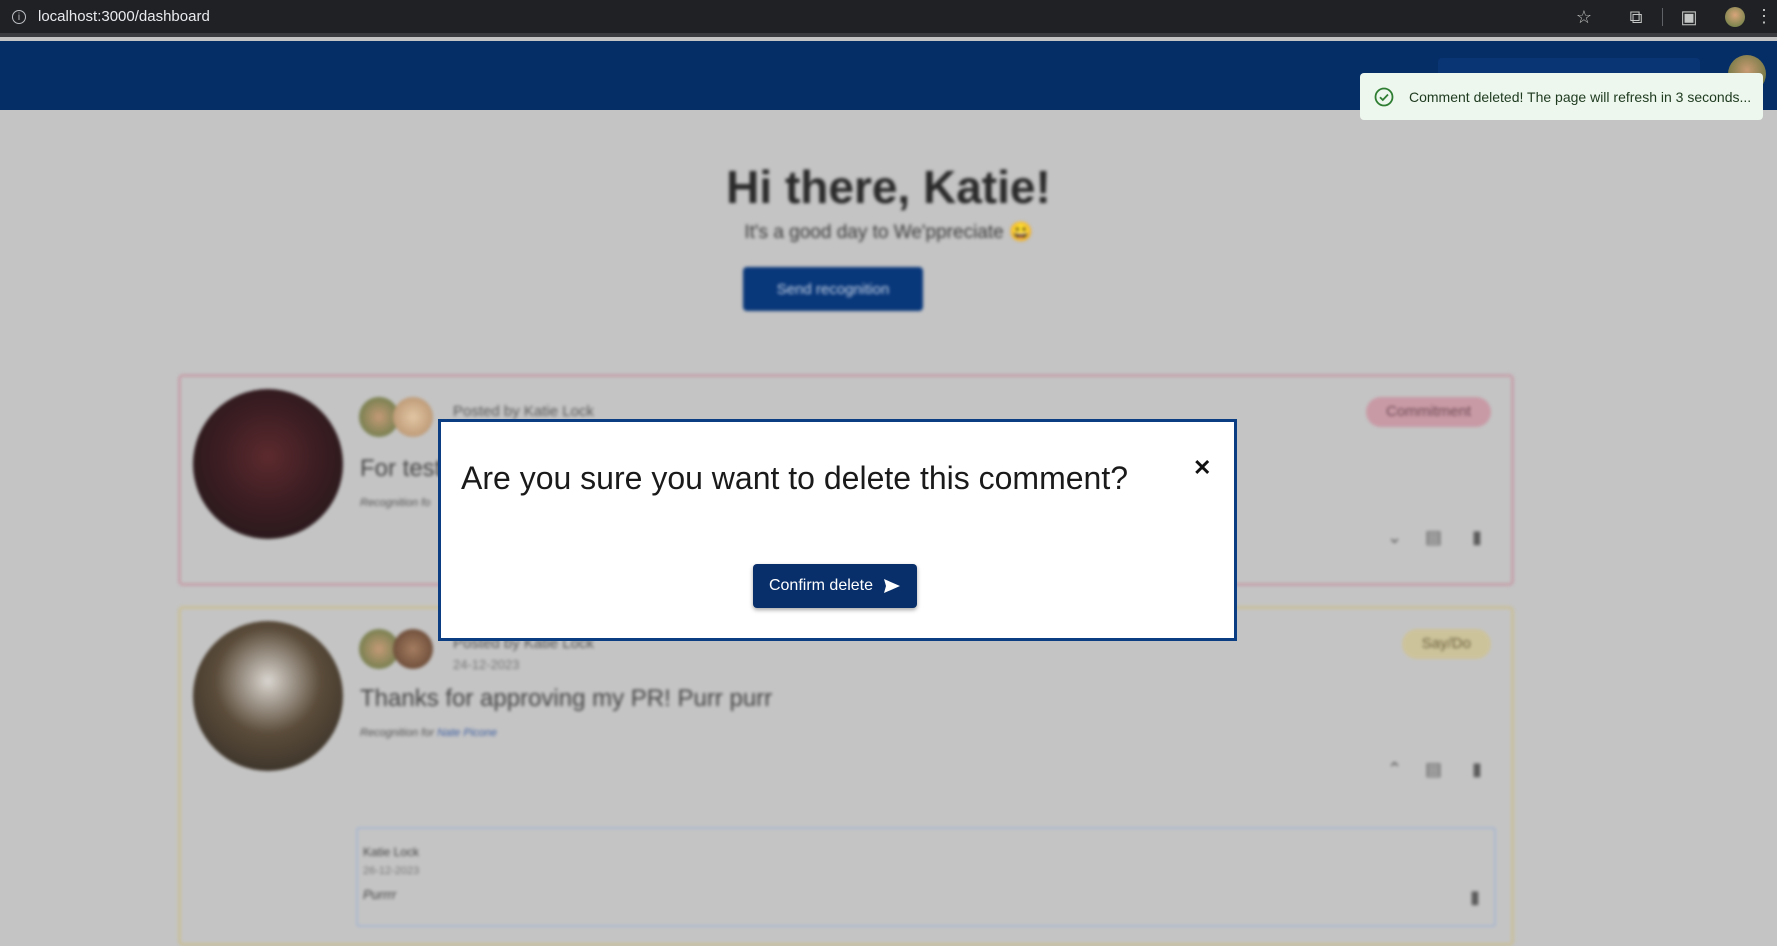  What do you see at coordinates (395, 503) in the screenshot?
I see `recognition-for: Recognition fo` at bounding box center [395, 503].